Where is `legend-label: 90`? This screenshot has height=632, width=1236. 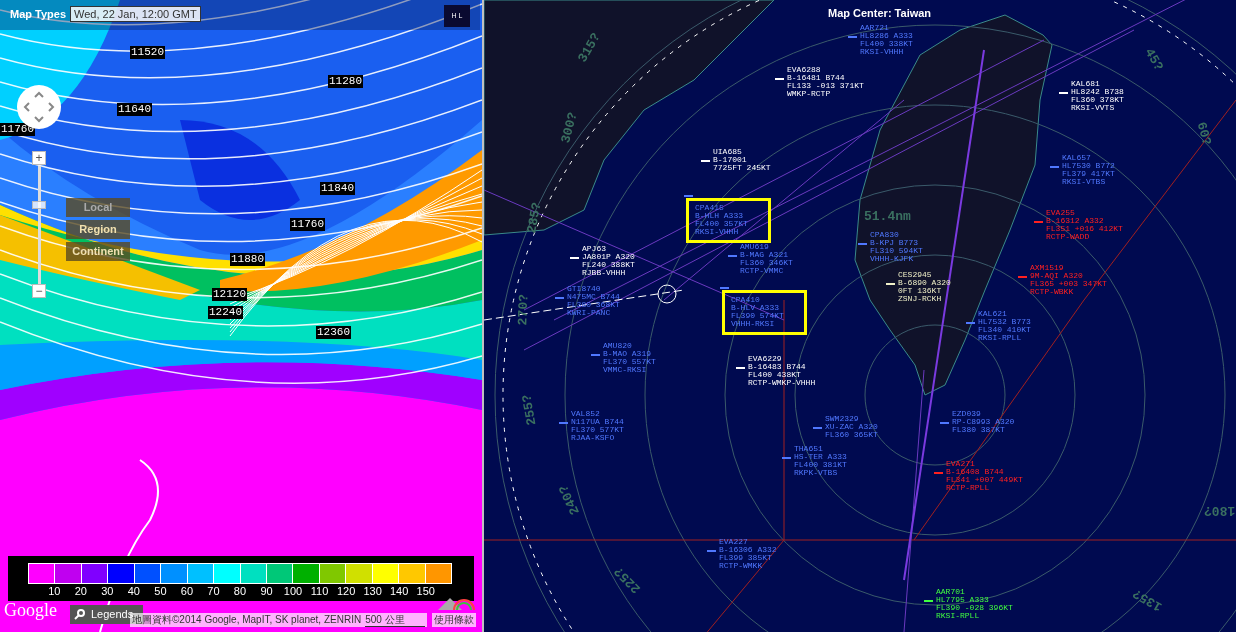 legend-label: 90 is located at coordinates (266, 591).